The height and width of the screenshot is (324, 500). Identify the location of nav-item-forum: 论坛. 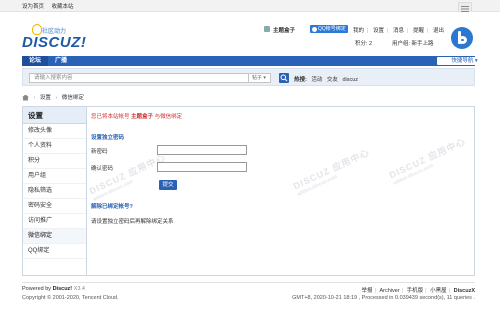
(35, 61).